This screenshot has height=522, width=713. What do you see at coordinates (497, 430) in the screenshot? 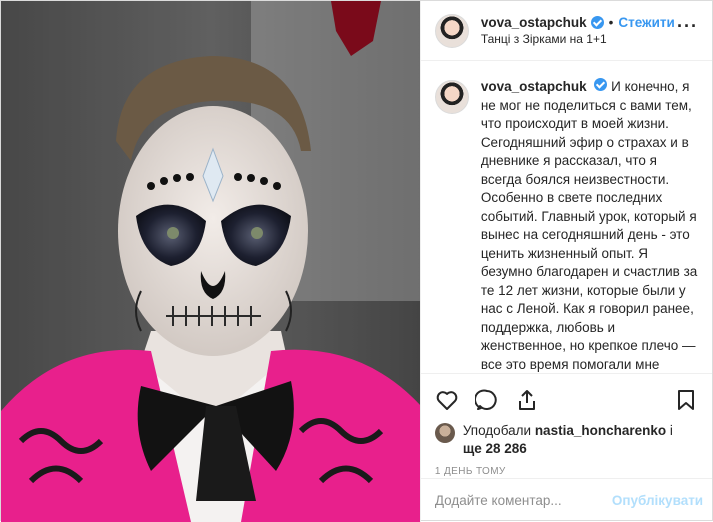
I see `likes-prefix: Уподобали` at bounding box center [497, 430].